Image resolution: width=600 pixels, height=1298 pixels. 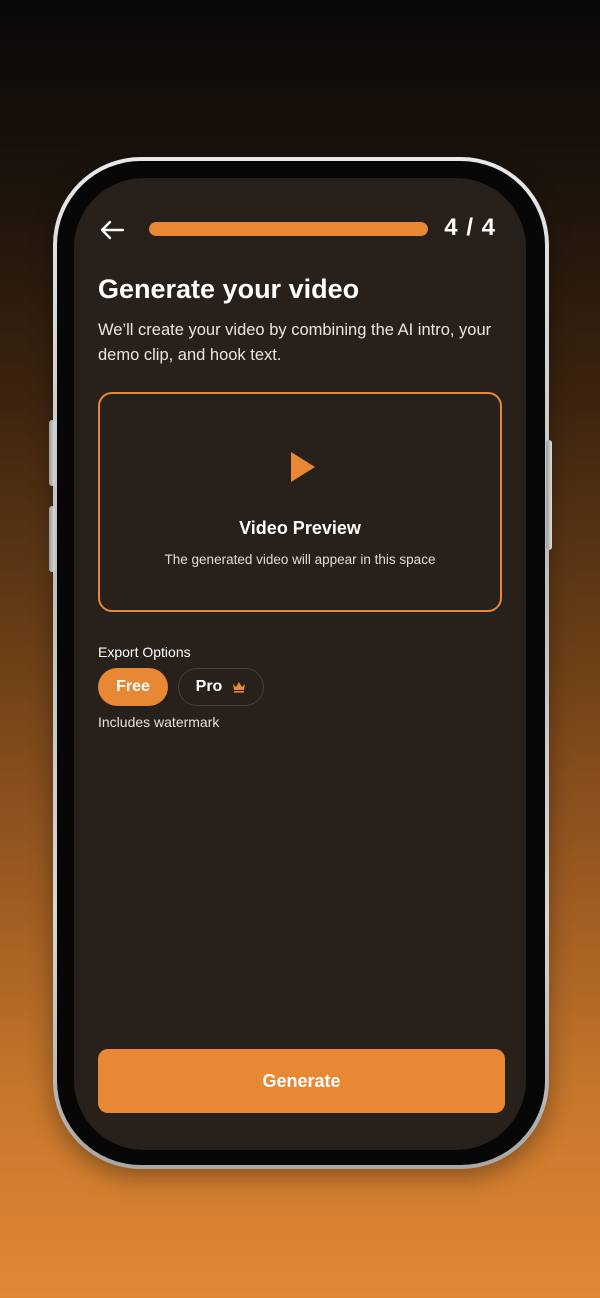 I want to click on export-options-label: Export Options, so click(x=144, y=652).